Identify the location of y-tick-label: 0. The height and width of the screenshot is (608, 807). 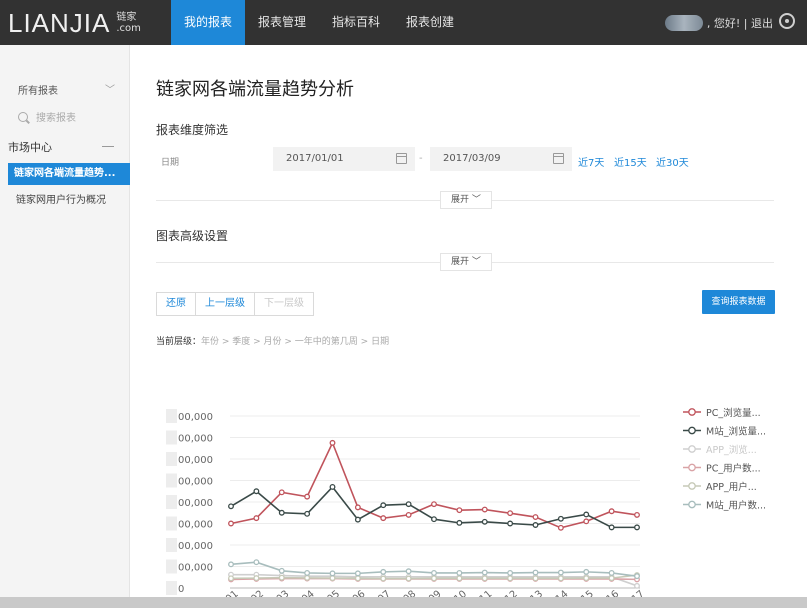
(181, 589).